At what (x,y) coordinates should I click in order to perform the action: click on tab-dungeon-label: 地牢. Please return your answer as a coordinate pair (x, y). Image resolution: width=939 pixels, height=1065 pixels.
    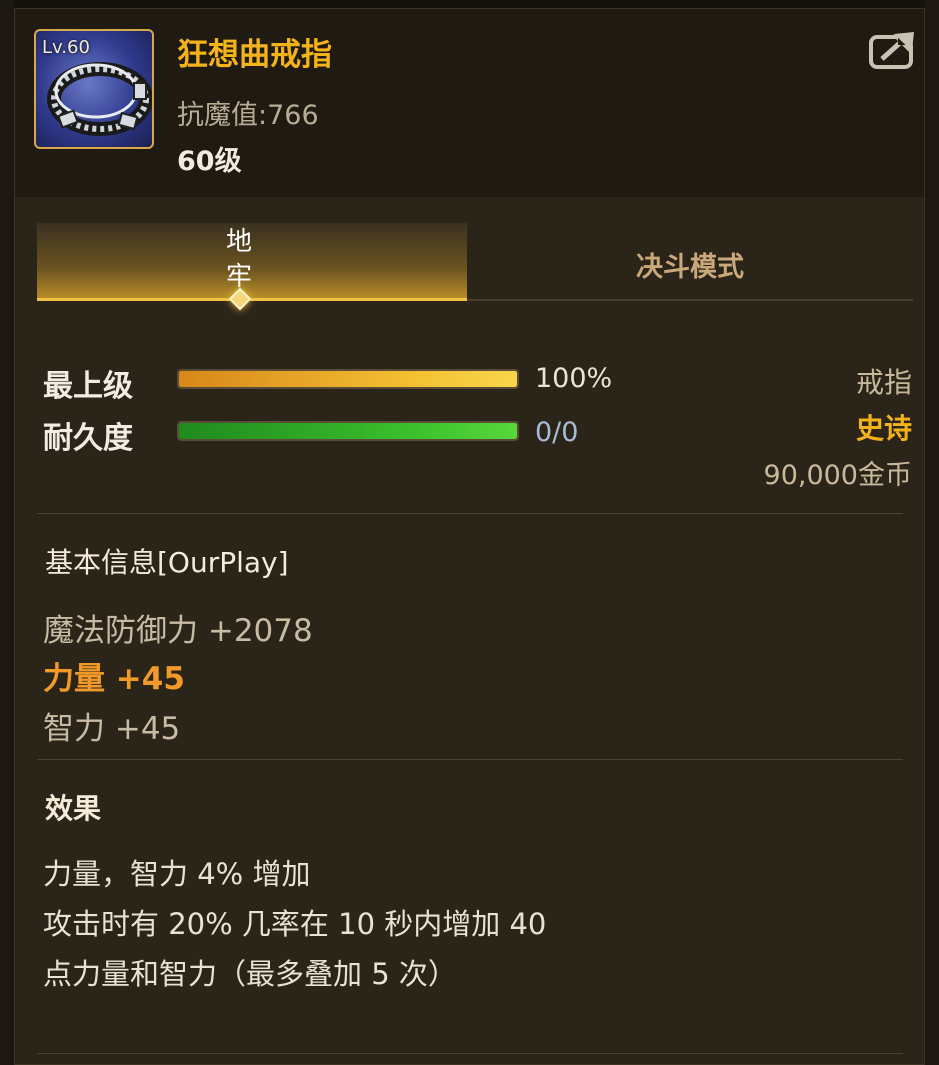
    Looking at the image, I should click on (238, 259).